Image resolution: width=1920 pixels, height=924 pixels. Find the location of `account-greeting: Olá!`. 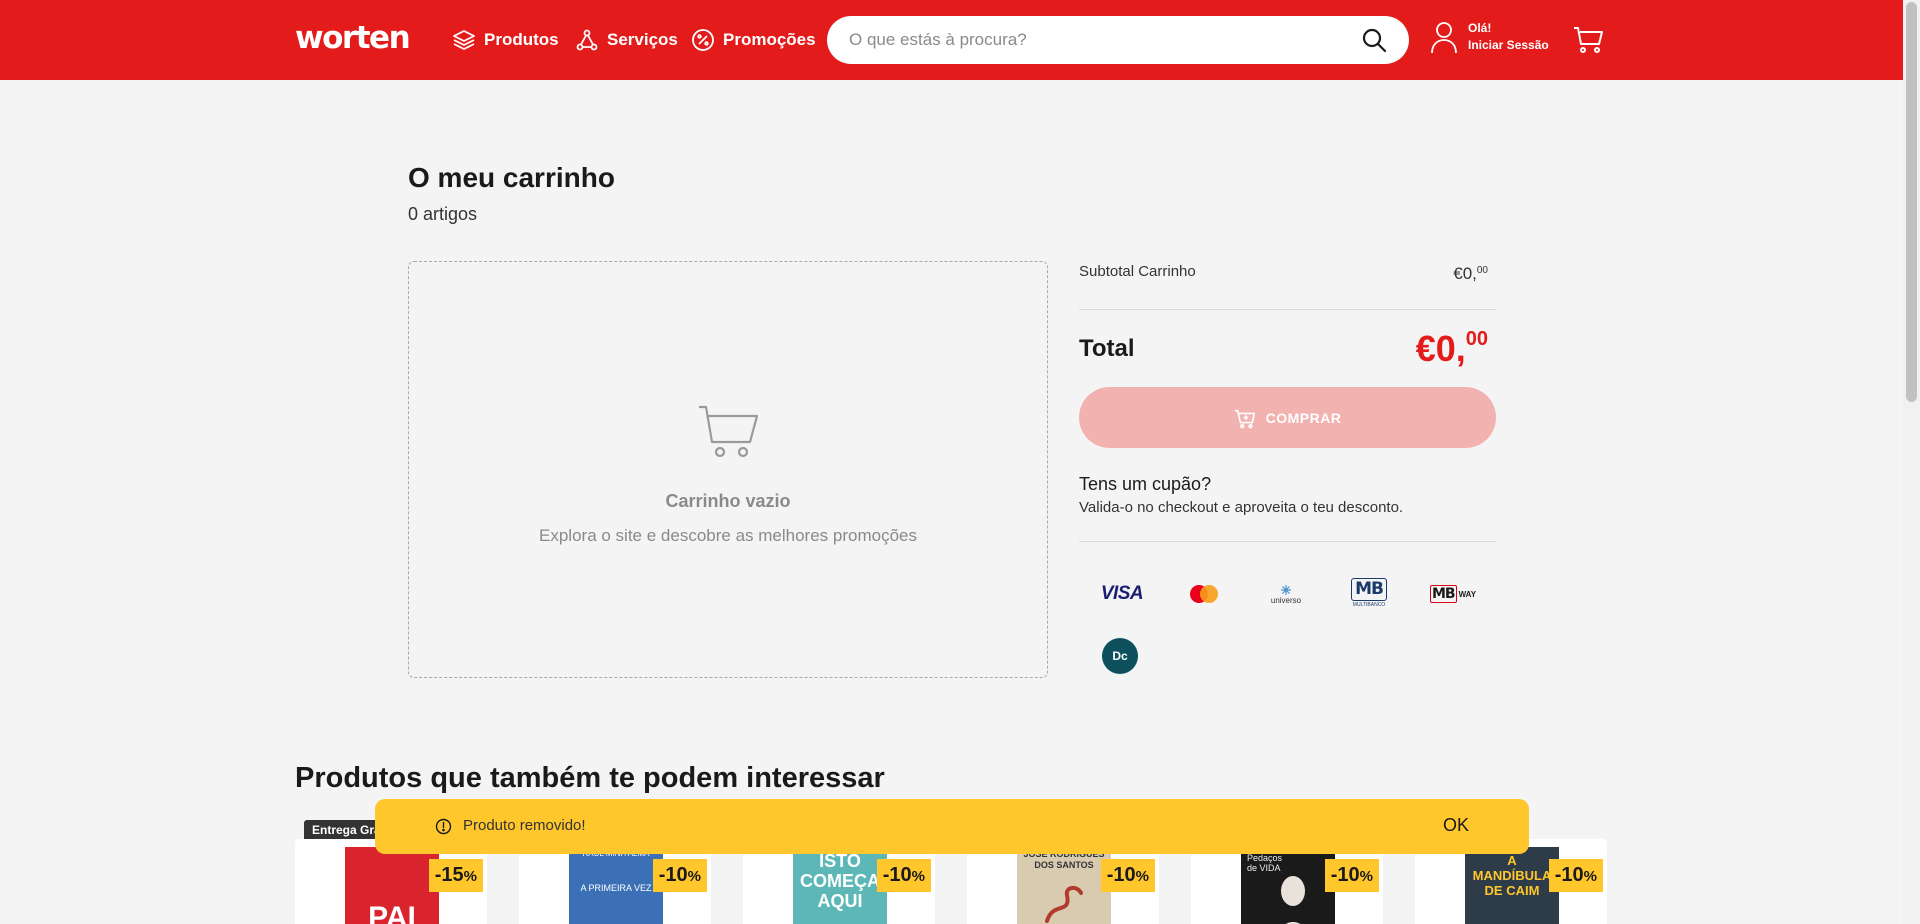

account-greeting: Olá! is located at coordinates (1480, 28).